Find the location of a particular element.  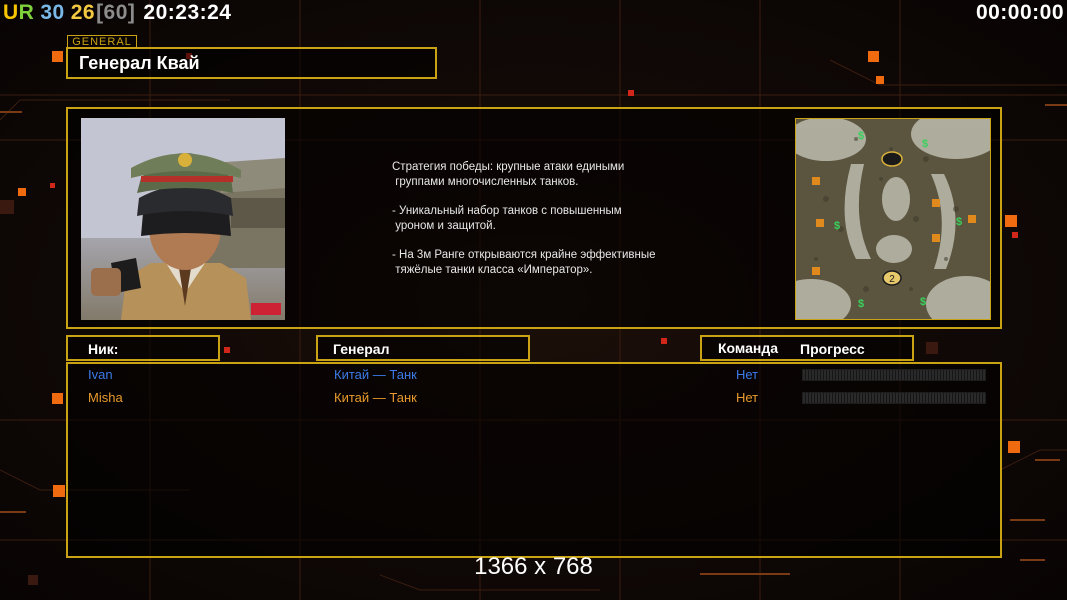

map-preview: 1 2 $ $ $ $ $ $ is located at coordinates (893, 219).